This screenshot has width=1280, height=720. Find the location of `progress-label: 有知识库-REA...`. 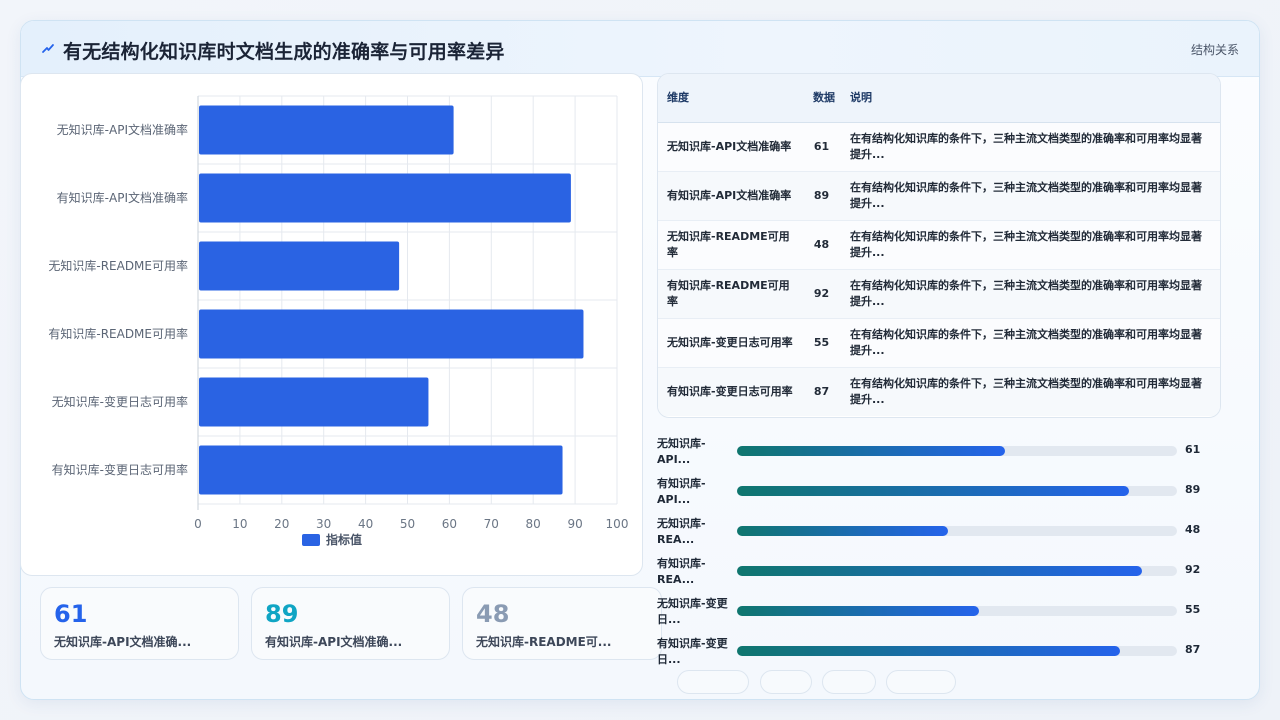

progress-label: 有知识库-REA... is located at coordinates (681, 571).